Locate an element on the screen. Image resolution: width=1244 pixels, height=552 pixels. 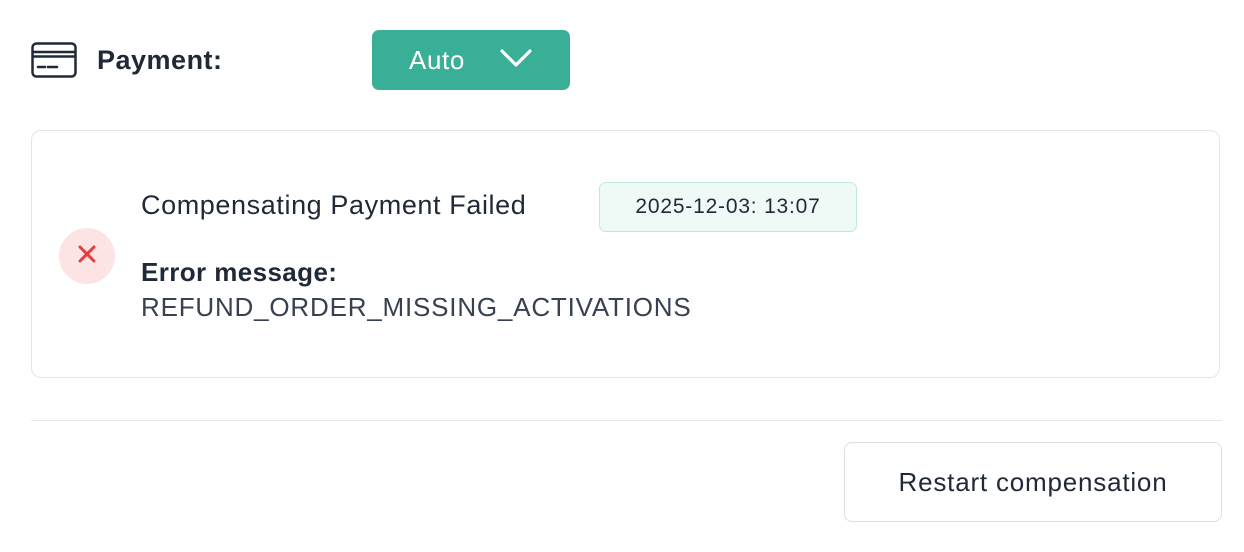
divider is located at coordinates (626, 420).